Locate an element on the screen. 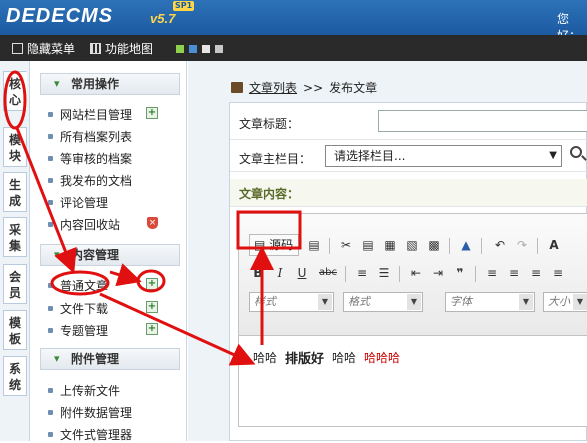 The image size is (587, 443). shield-icon: × is located at coordinates (152, 223).